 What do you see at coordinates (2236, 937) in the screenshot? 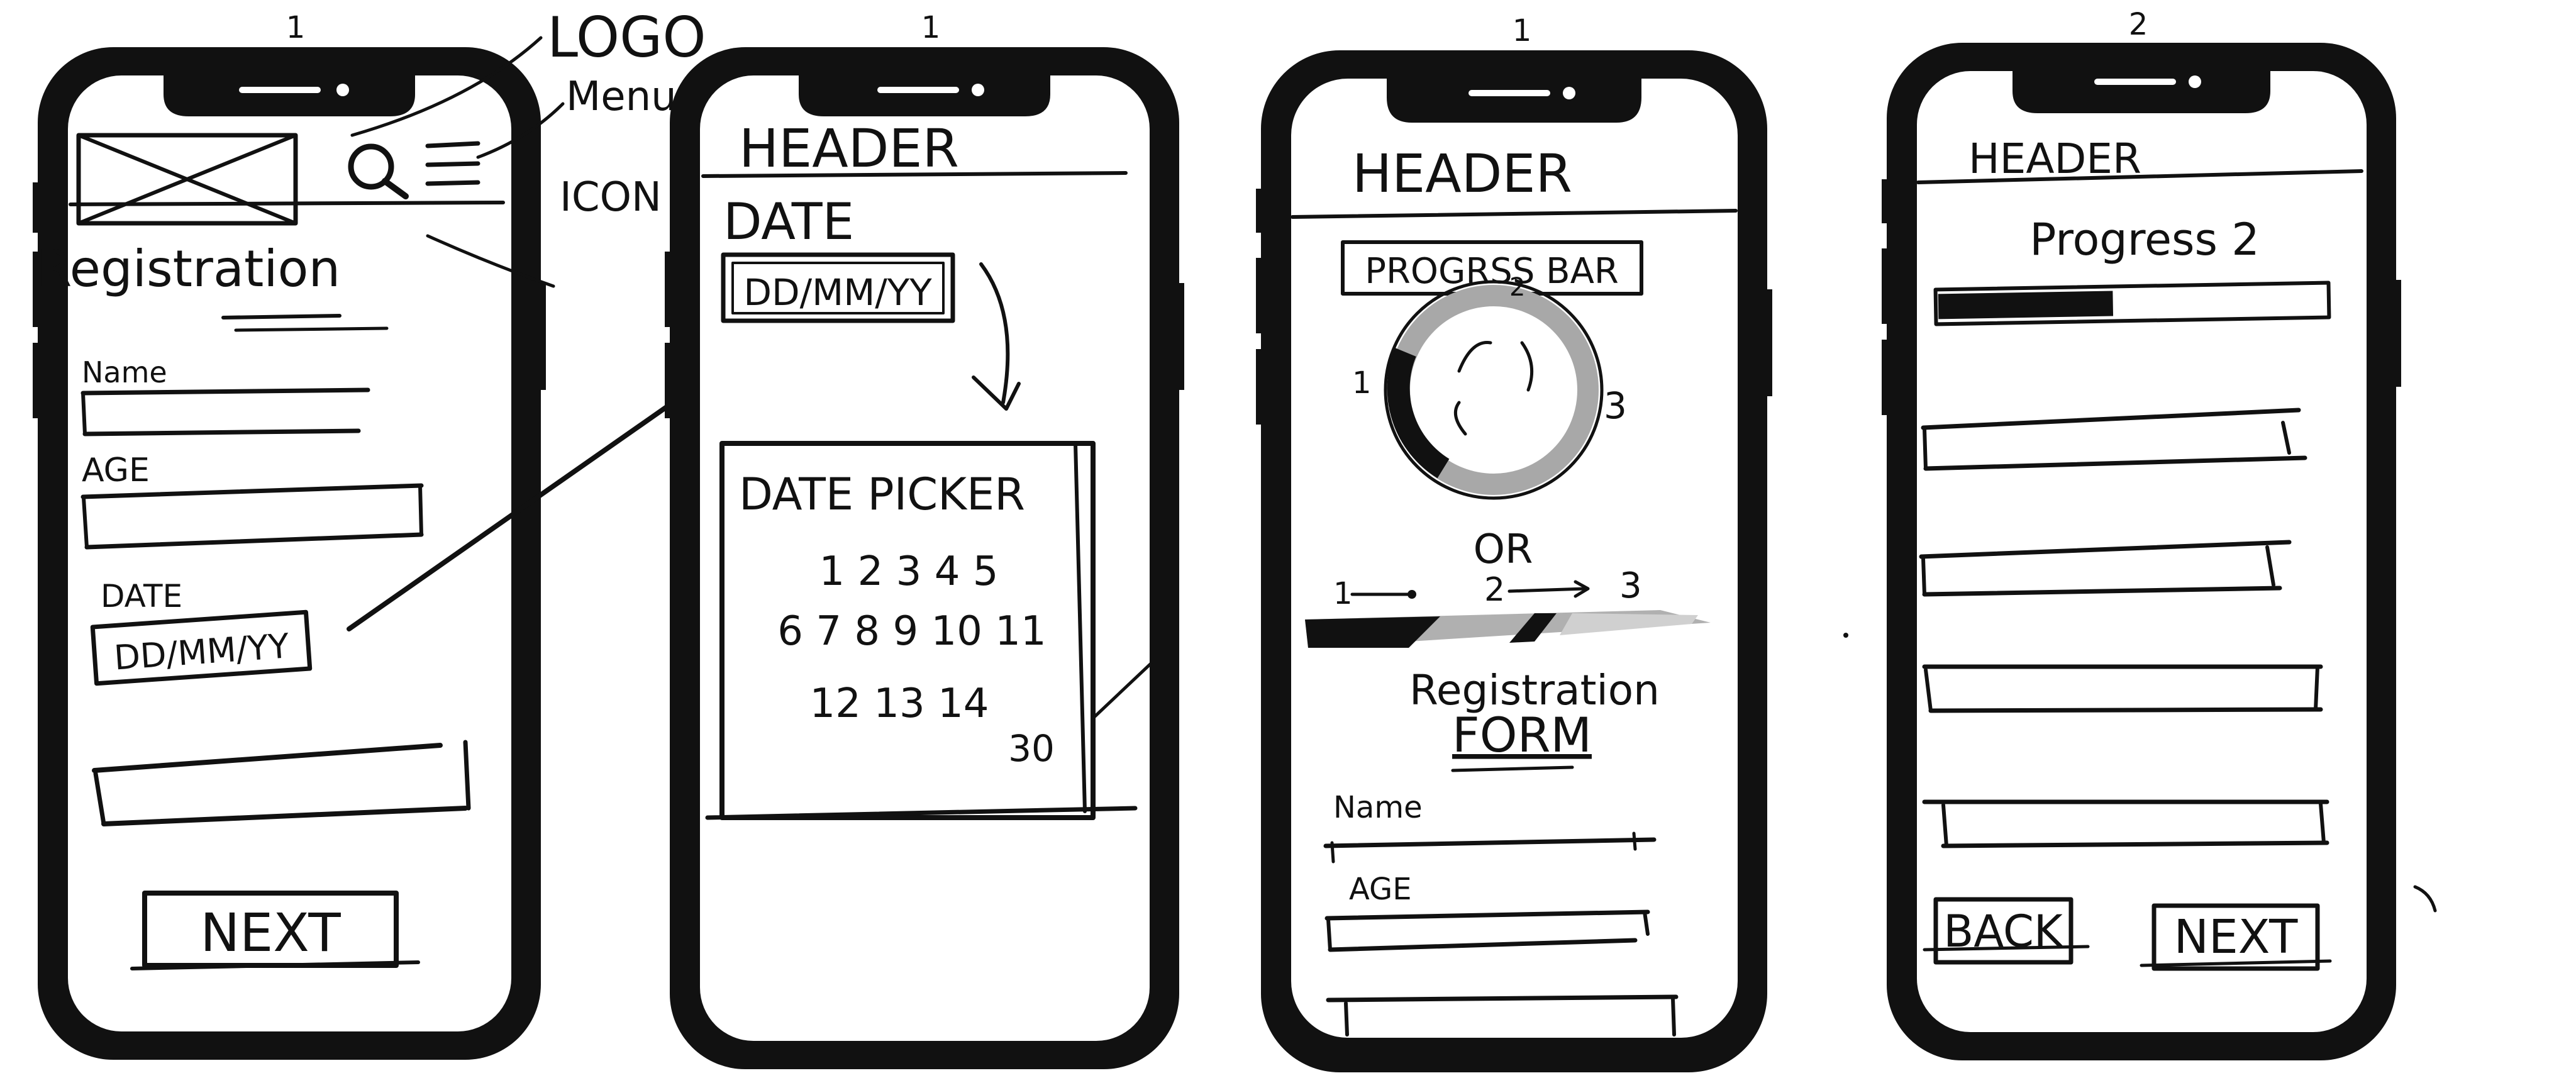
I see `next-button-2-label: NEXT` at bounding box center [2236, 937].